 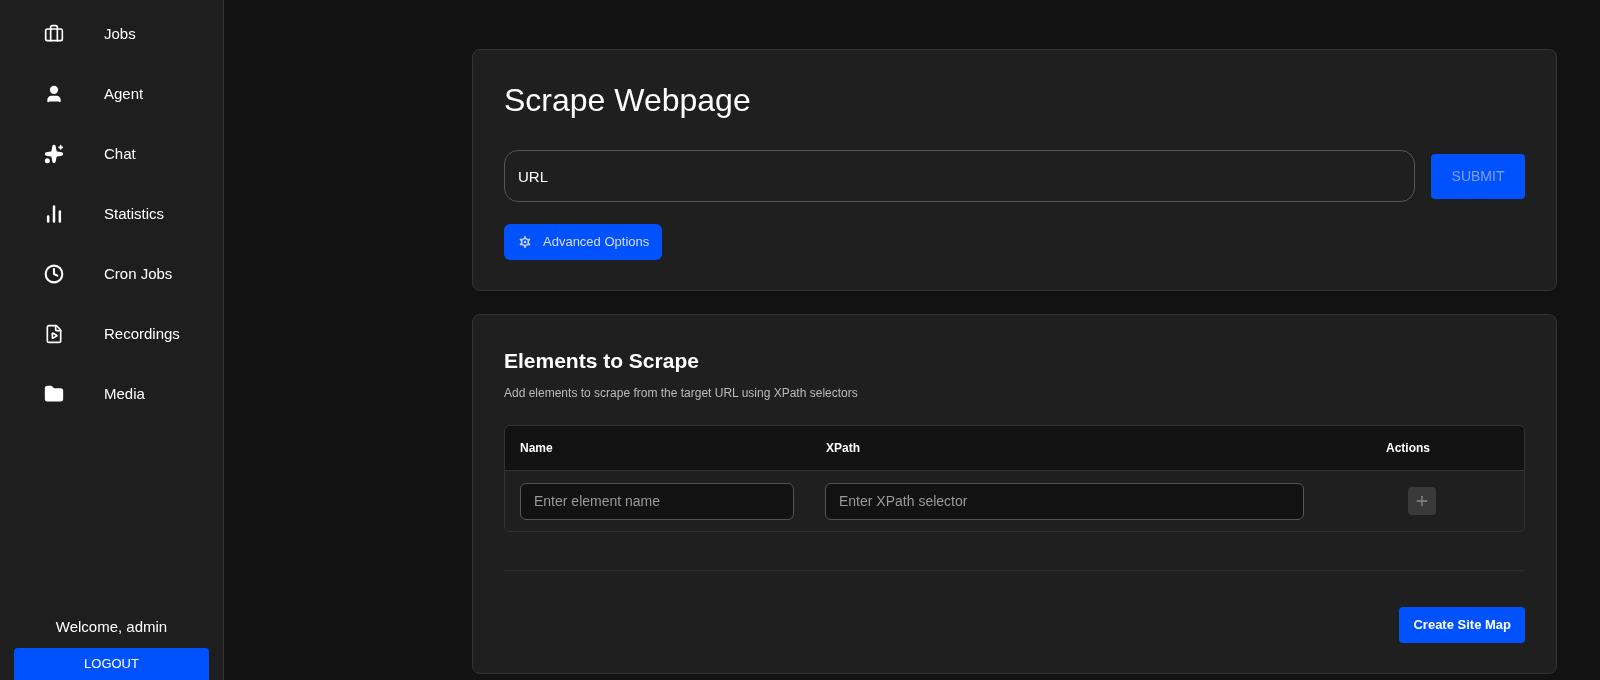 What do you see at coordinates (602, 361) in the screenshot?
I see `section-title: Elements to Scrape` at bounding box center [602, 361].